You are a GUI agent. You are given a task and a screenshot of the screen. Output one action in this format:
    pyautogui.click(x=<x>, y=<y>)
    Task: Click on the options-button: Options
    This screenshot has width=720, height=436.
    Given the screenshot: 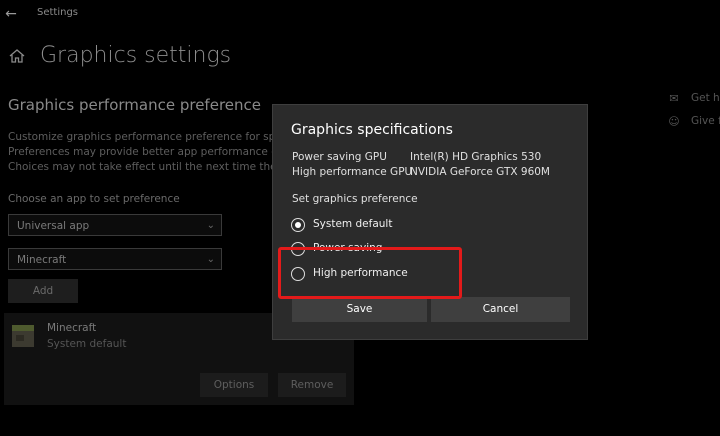 What is the action you would take?
    pyautogui.click(x=234, y=385)
    